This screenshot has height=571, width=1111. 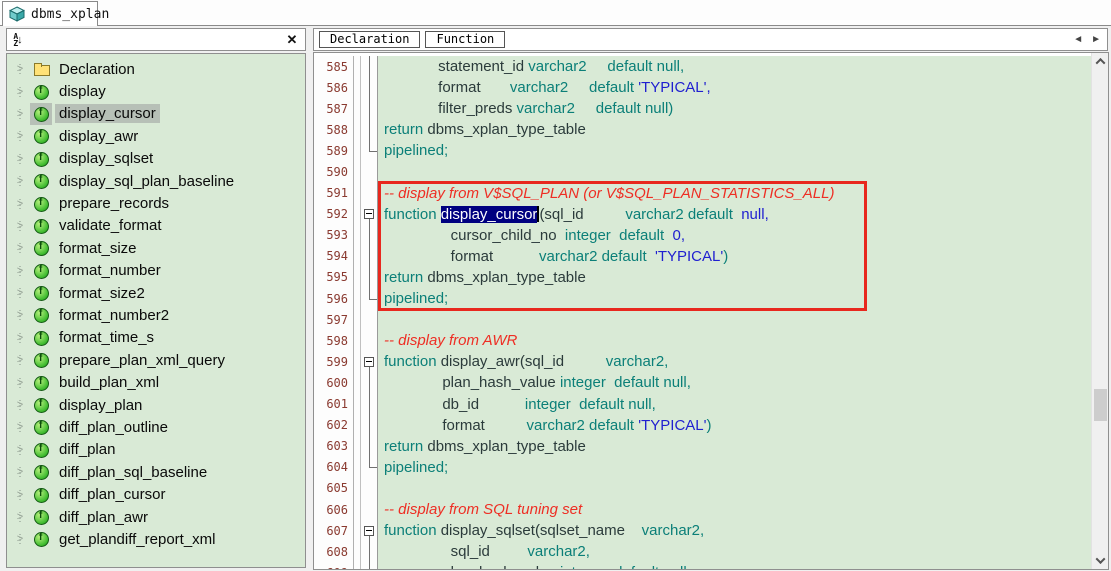 What do you see at coordinates (625, 383) in the screenshot?
I see `code-token: integer default null,` at bounding box center [625, 383].